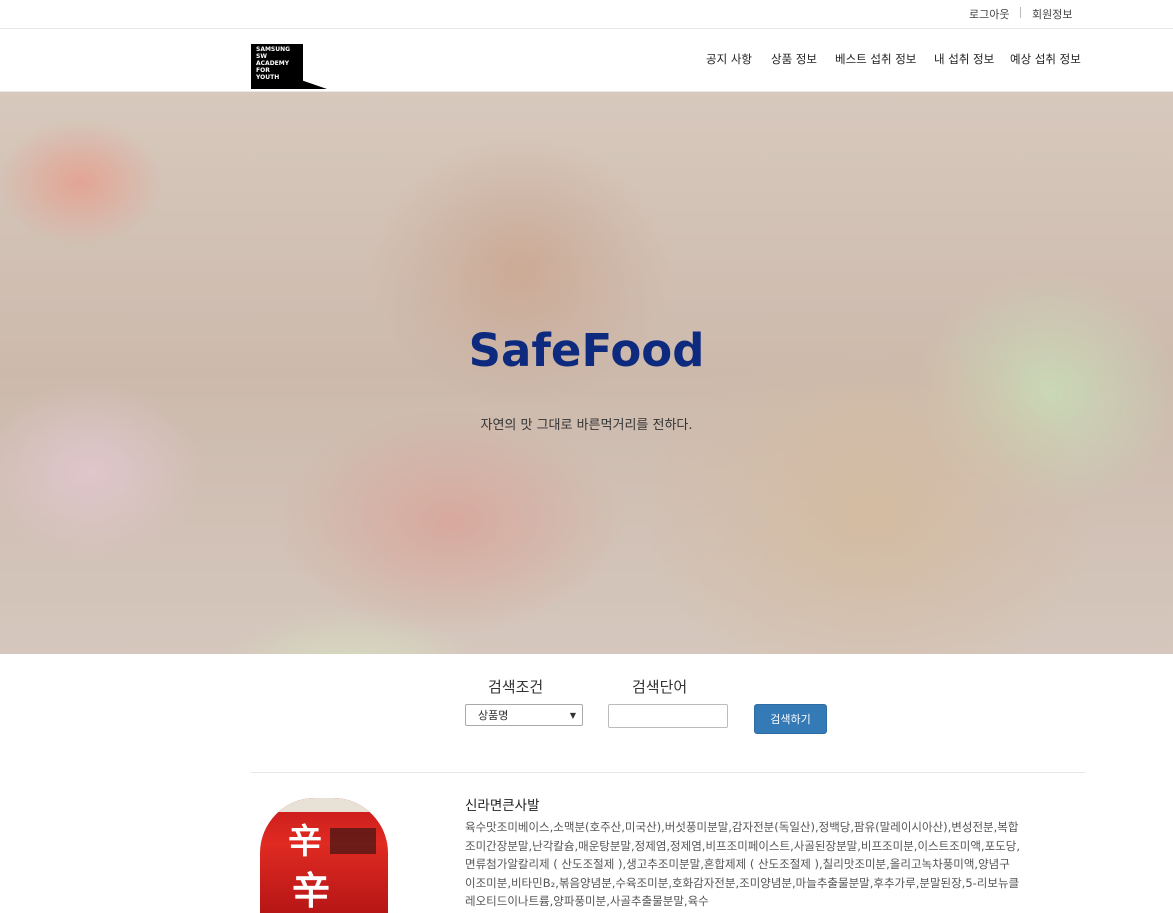  I want to click on nav-best-intake: 베스트 섭취 정보, so click(875, 59).